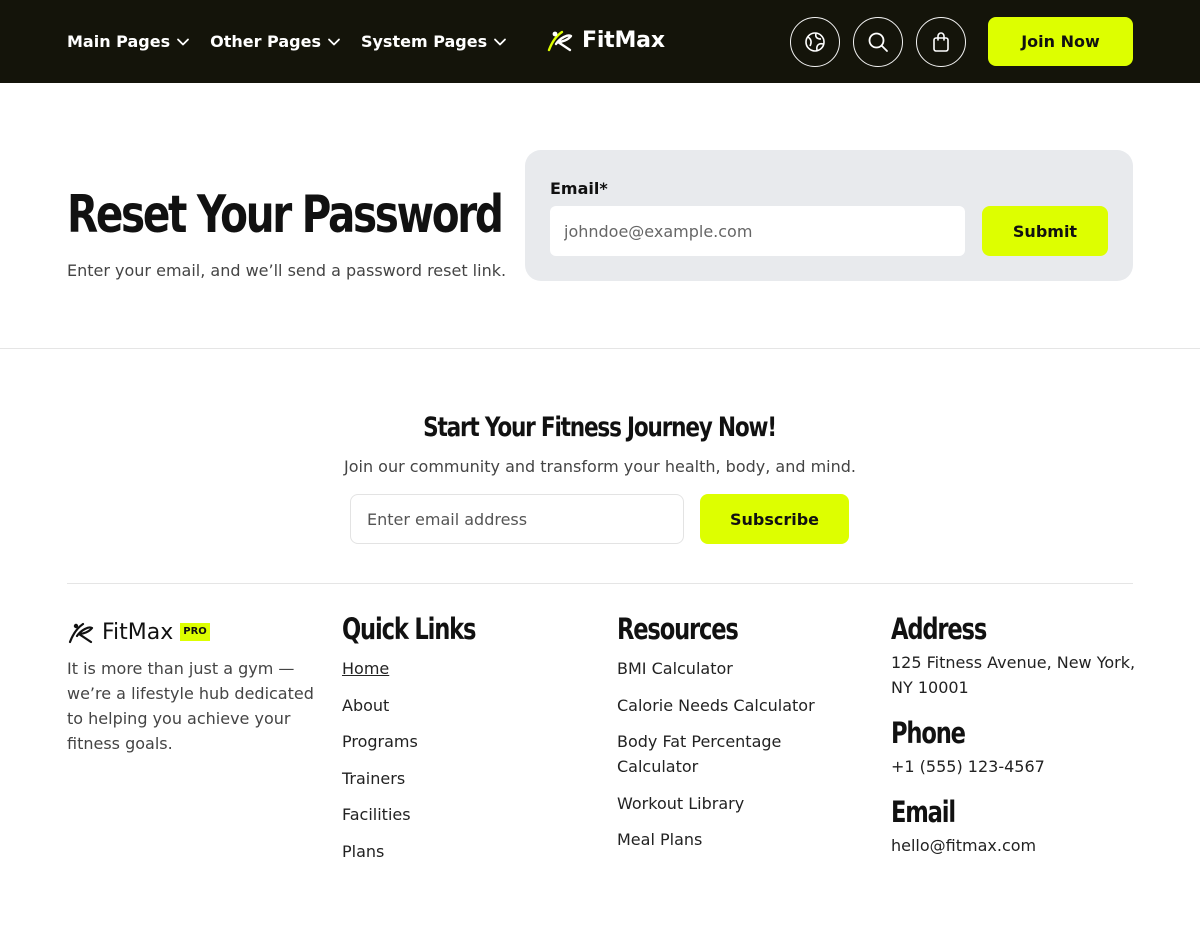 The height and width of the screenshot is (930, 1200). Describe the element at coordinates (579, 188) in the screenshot. I see `email-label: Email*` at that location.